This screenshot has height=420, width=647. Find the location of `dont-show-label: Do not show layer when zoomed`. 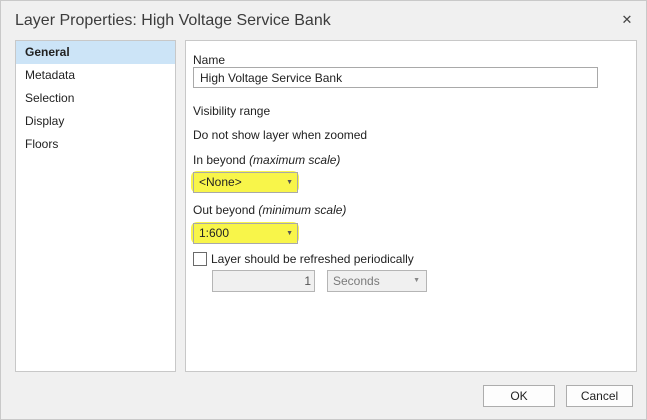

dont-show-label: Do not show layer when zoomed is located at coordinates (280, 135).